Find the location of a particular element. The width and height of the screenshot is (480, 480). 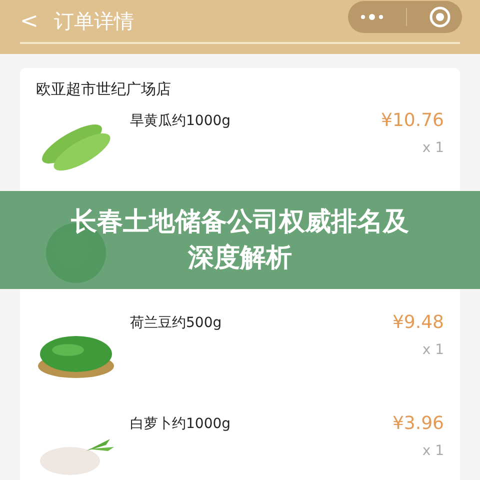

product-name: 白萝卜约1000g is located at coordinates (181, 424).